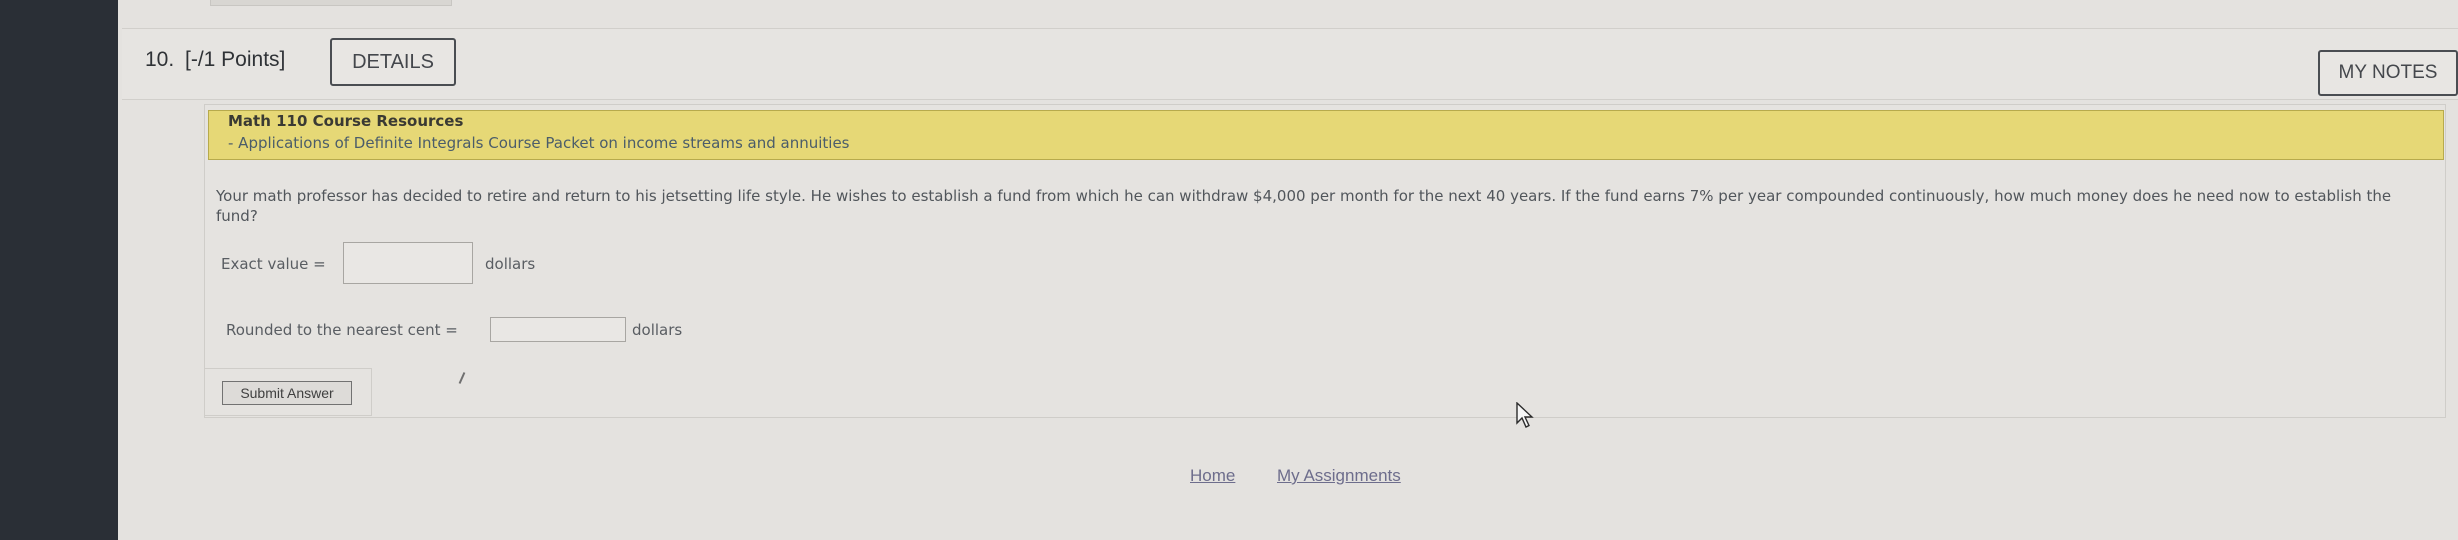  What do you see at coordinates (1290, 64) in the screenshot?
I see `question-header` at bounding box center [1290, 64].